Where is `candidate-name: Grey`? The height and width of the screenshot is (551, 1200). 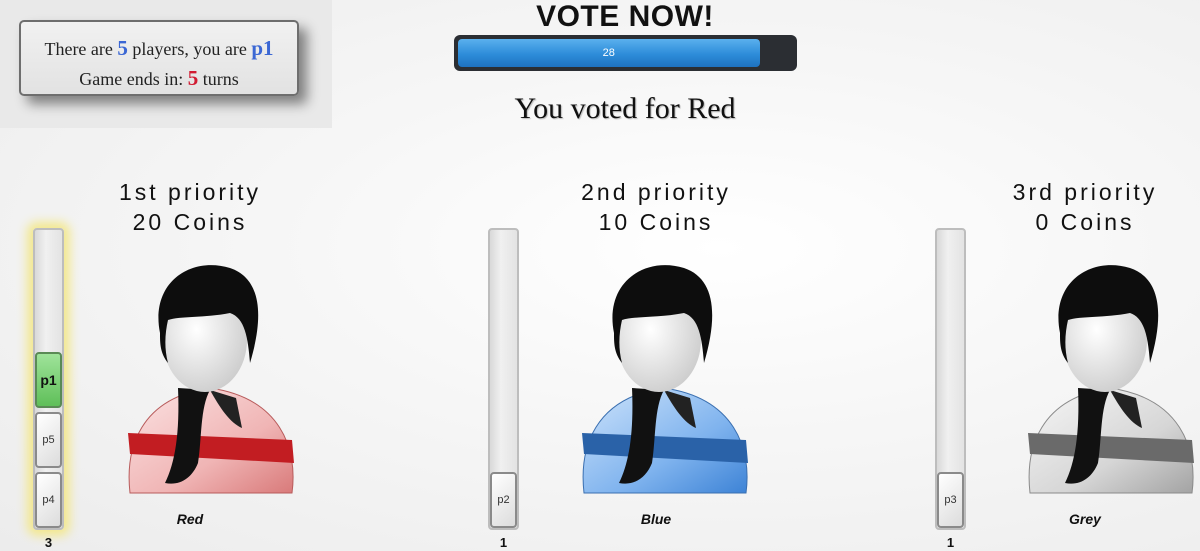 candidate-name: Grey is located at coordinates (1085, 519).